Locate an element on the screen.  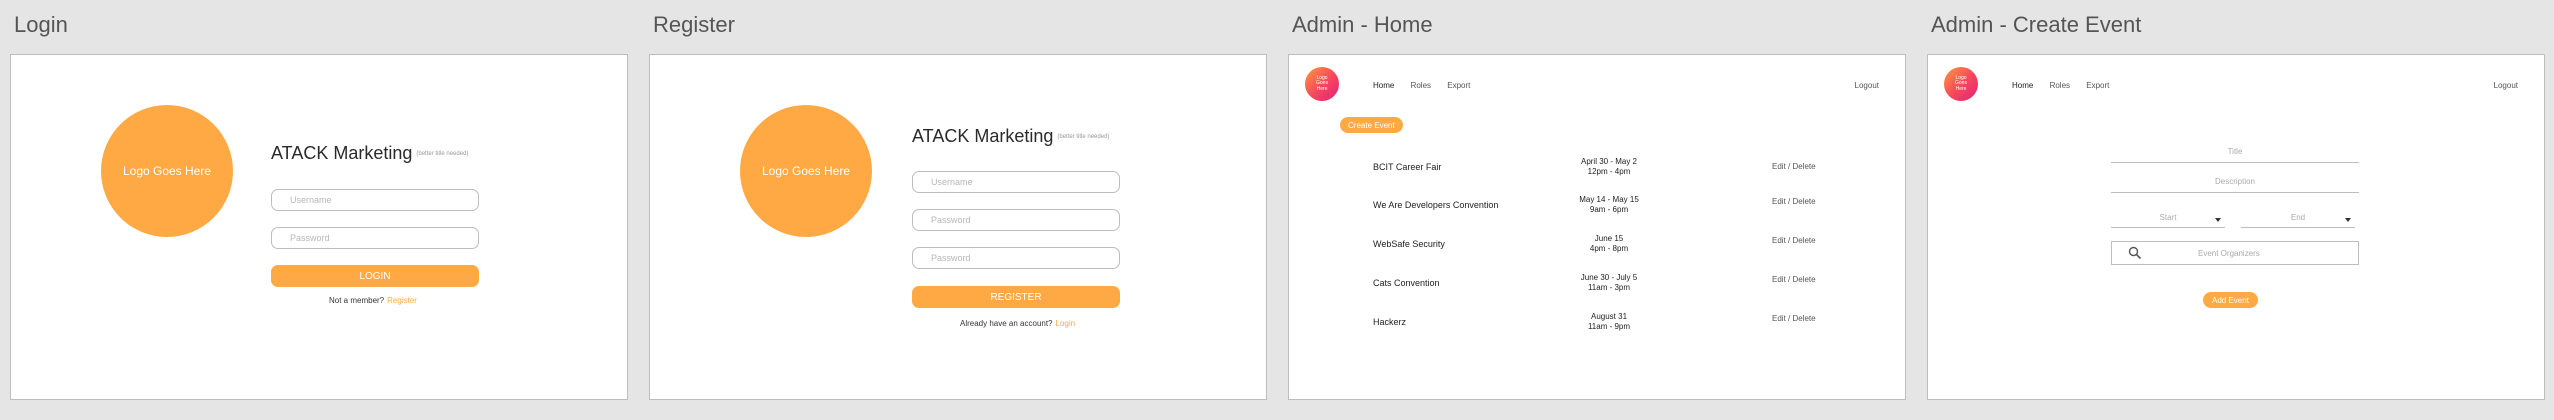
register-button: REGISTER is located at coordinates (1016, 297).